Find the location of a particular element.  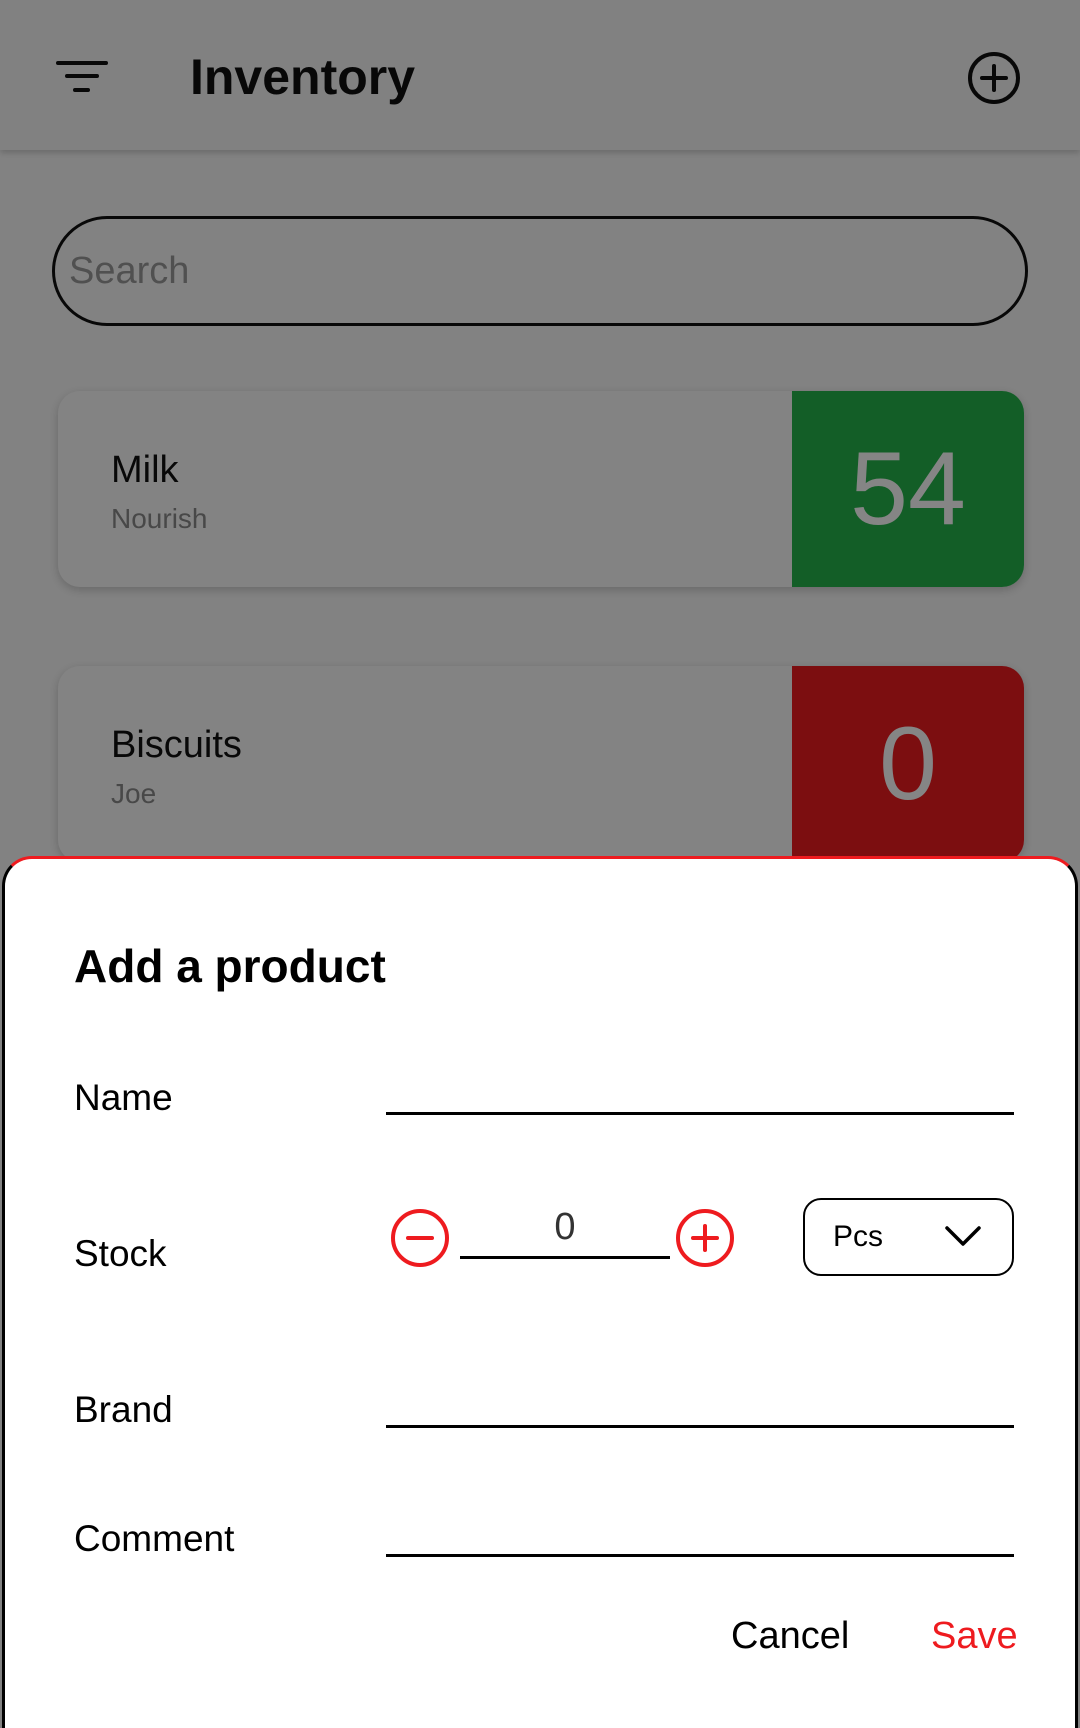

minus-circle-icon is located at coordinates (420, 1238).